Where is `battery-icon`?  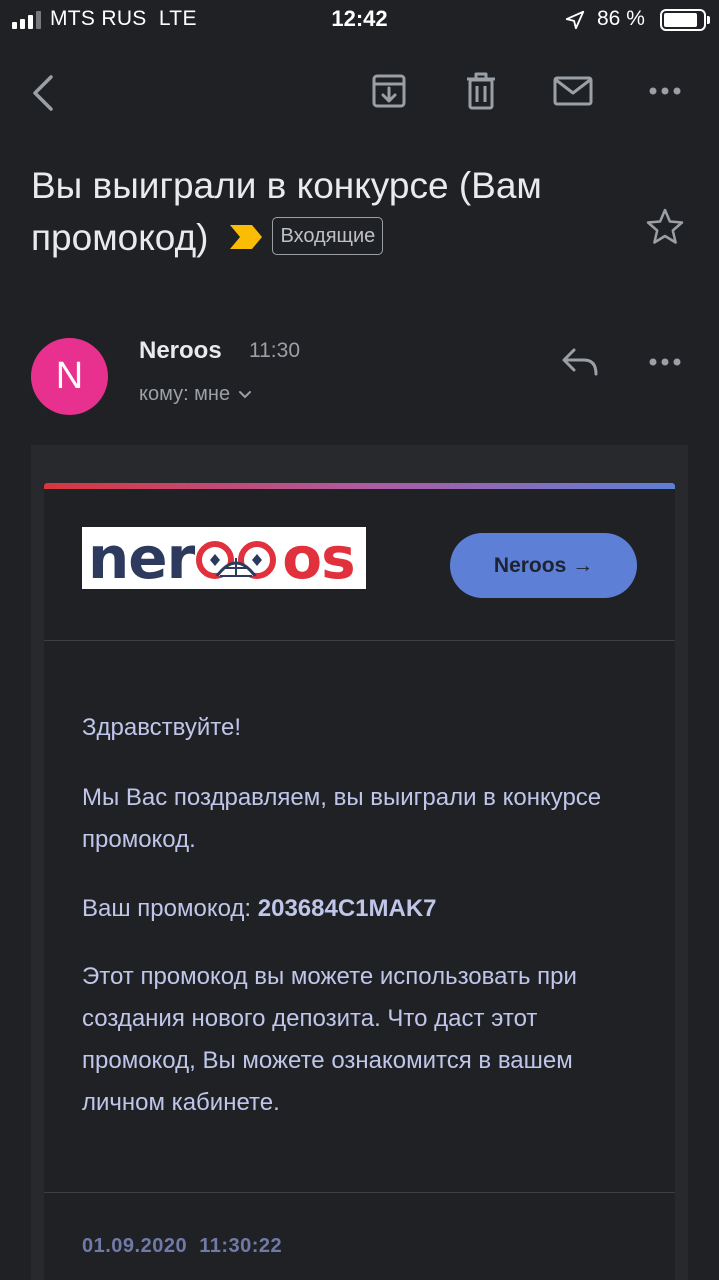 battery-icon is located at coordinates (683, 20).